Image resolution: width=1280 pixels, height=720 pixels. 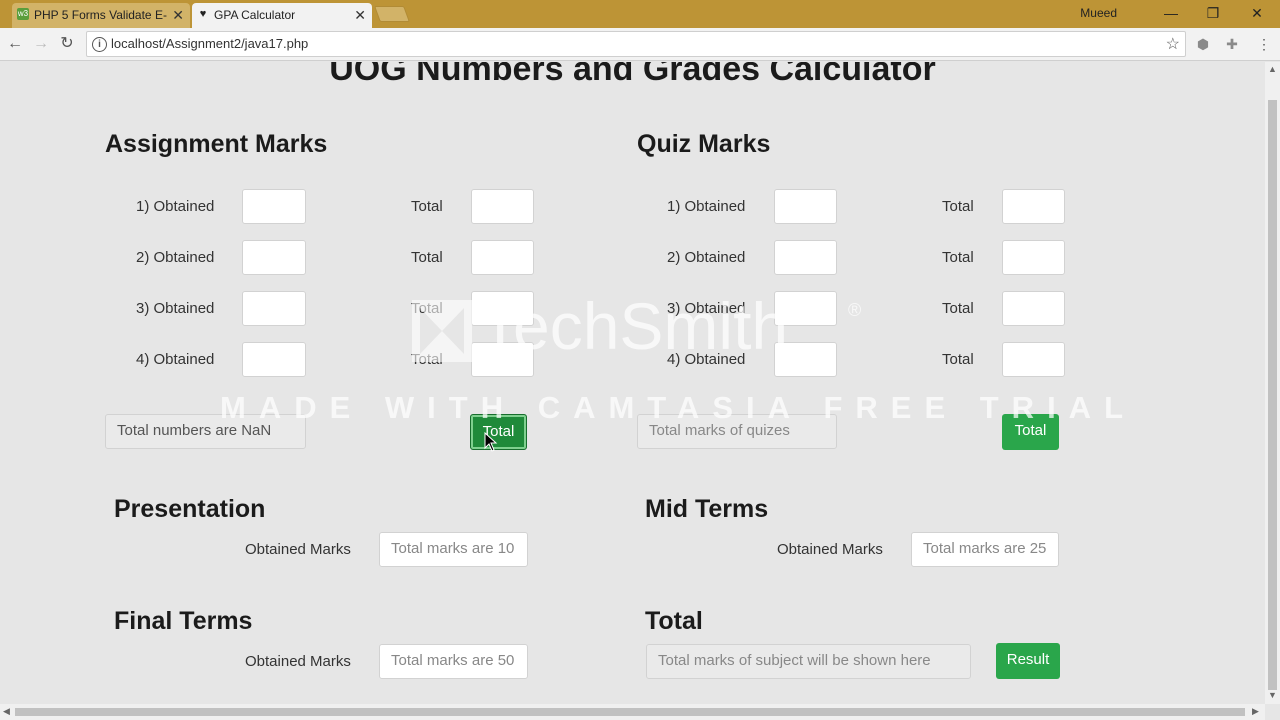 What do you see at coordinates (205, 431) in the screenshot?
I see `assignment-total-result: Total numbers are NaN` at bounding box center [205, 431].